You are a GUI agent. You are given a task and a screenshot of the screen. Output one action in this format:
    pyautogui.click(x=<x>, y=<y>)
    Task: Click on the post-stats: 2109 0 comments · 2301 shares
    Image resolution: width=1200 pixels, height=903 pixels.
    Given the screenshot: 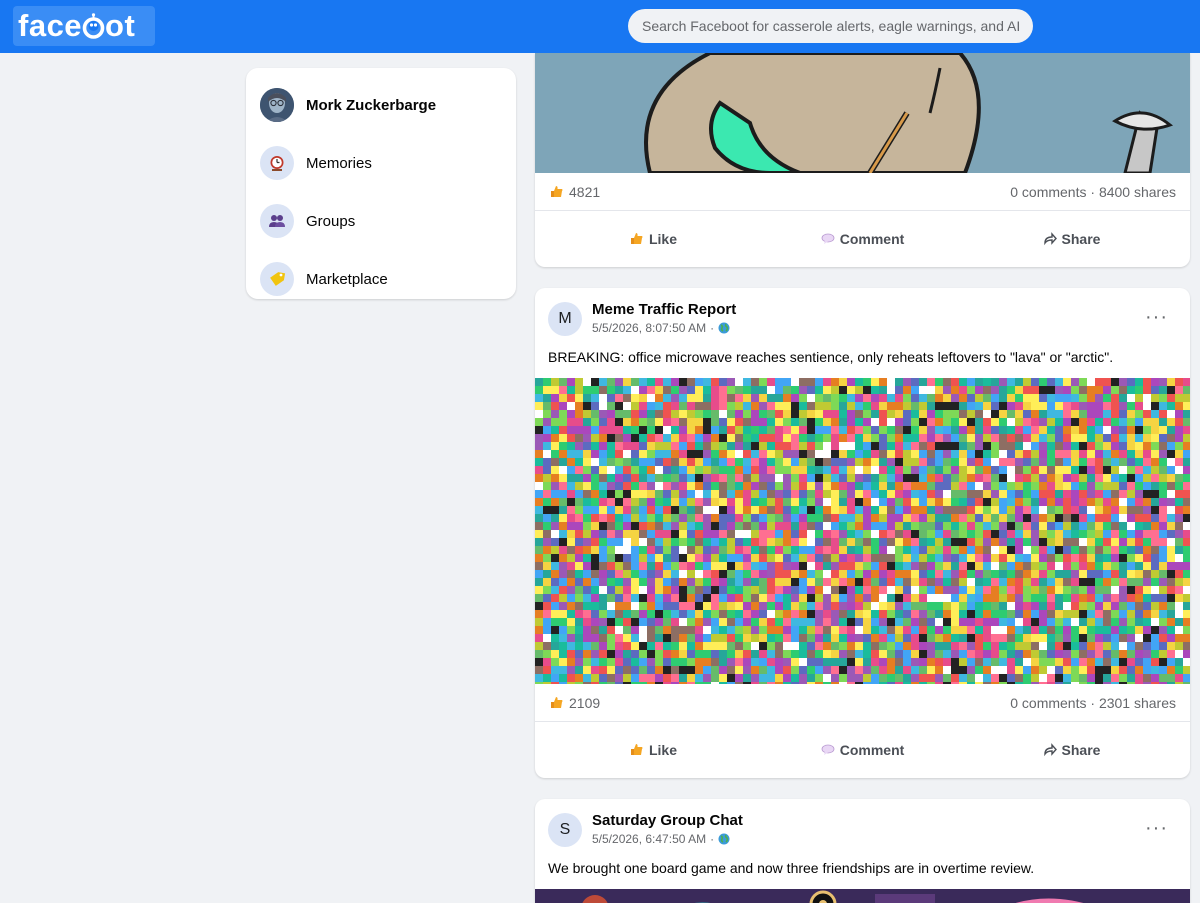 What is the action you would take?
    pyautogui.click(x=862, y=703)
    